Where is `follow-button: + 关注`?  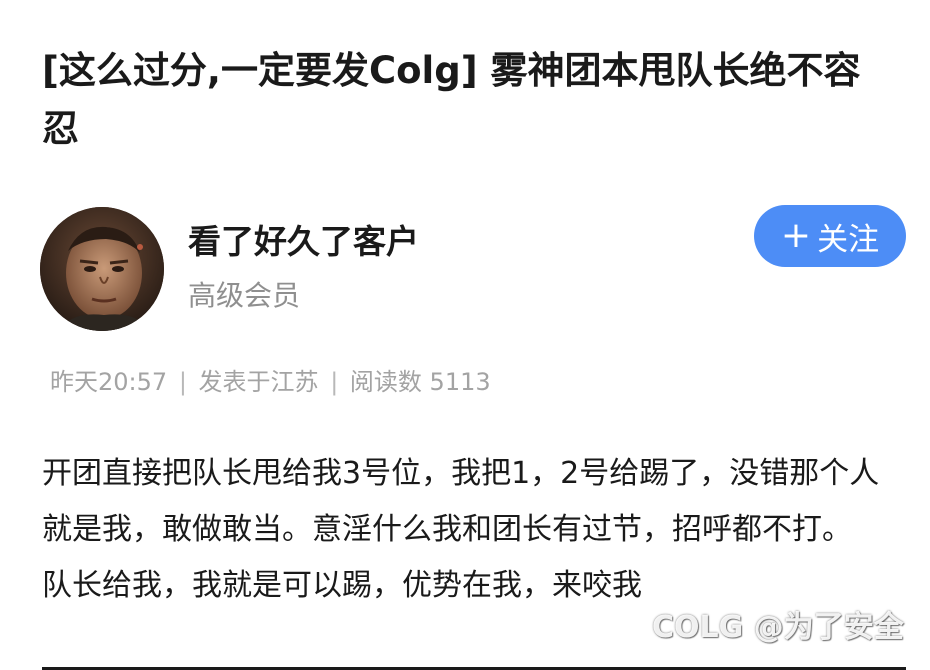 follow-button: + 关注 is located at coordinates (830, 236).